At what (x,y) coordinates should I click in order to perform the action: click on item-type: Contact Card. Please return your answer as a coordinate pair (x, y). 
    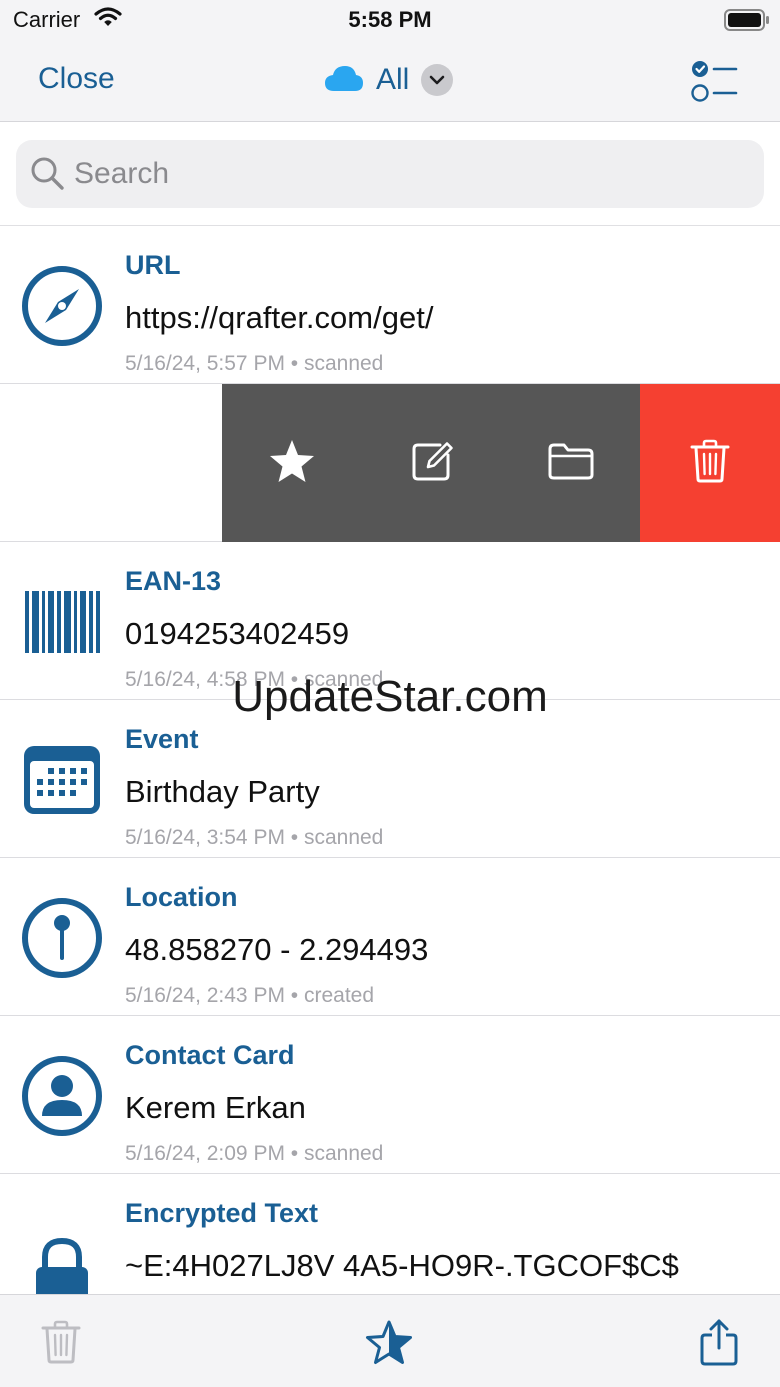
    Looking at the image, I should click on (210, 1055).